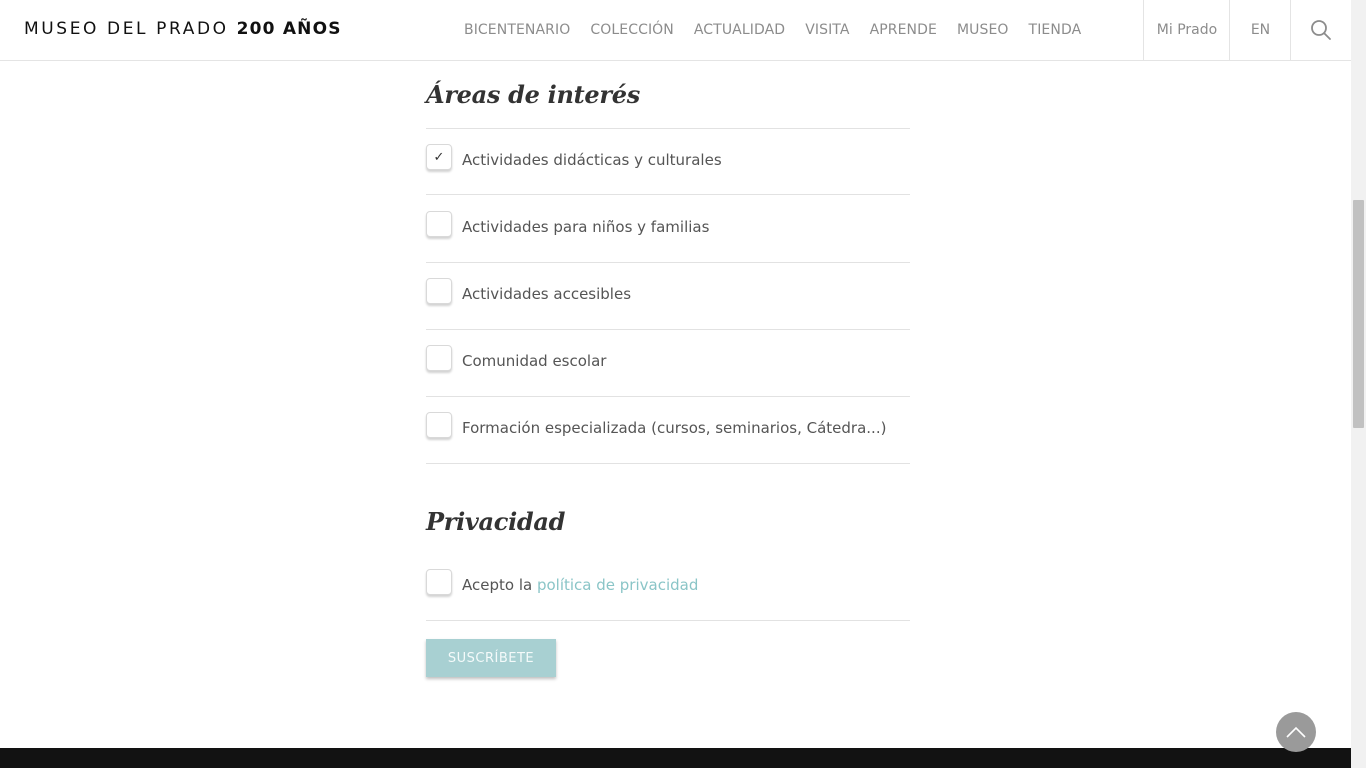 This screenshot has width=1366, height=768. I want to click on interest-row: Actividades para niños y familias, so click(668, 229).